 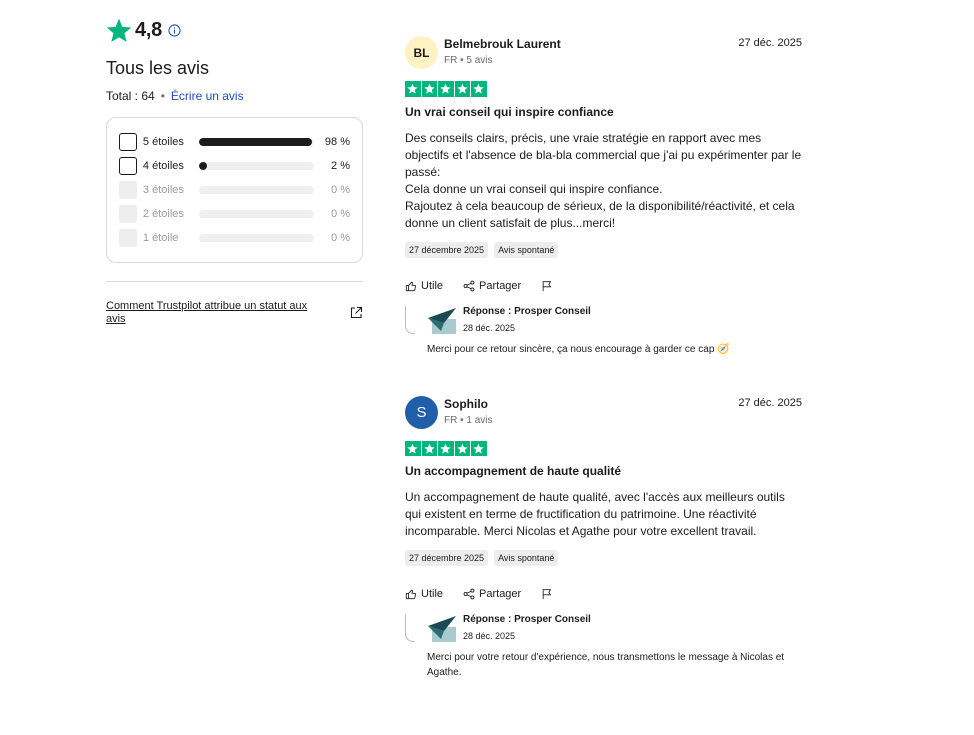 What do you see at coordinates (468, 60) in the screenshot?
I see `author-meta: FR • 5 avis` at bounding box center [468, 60].